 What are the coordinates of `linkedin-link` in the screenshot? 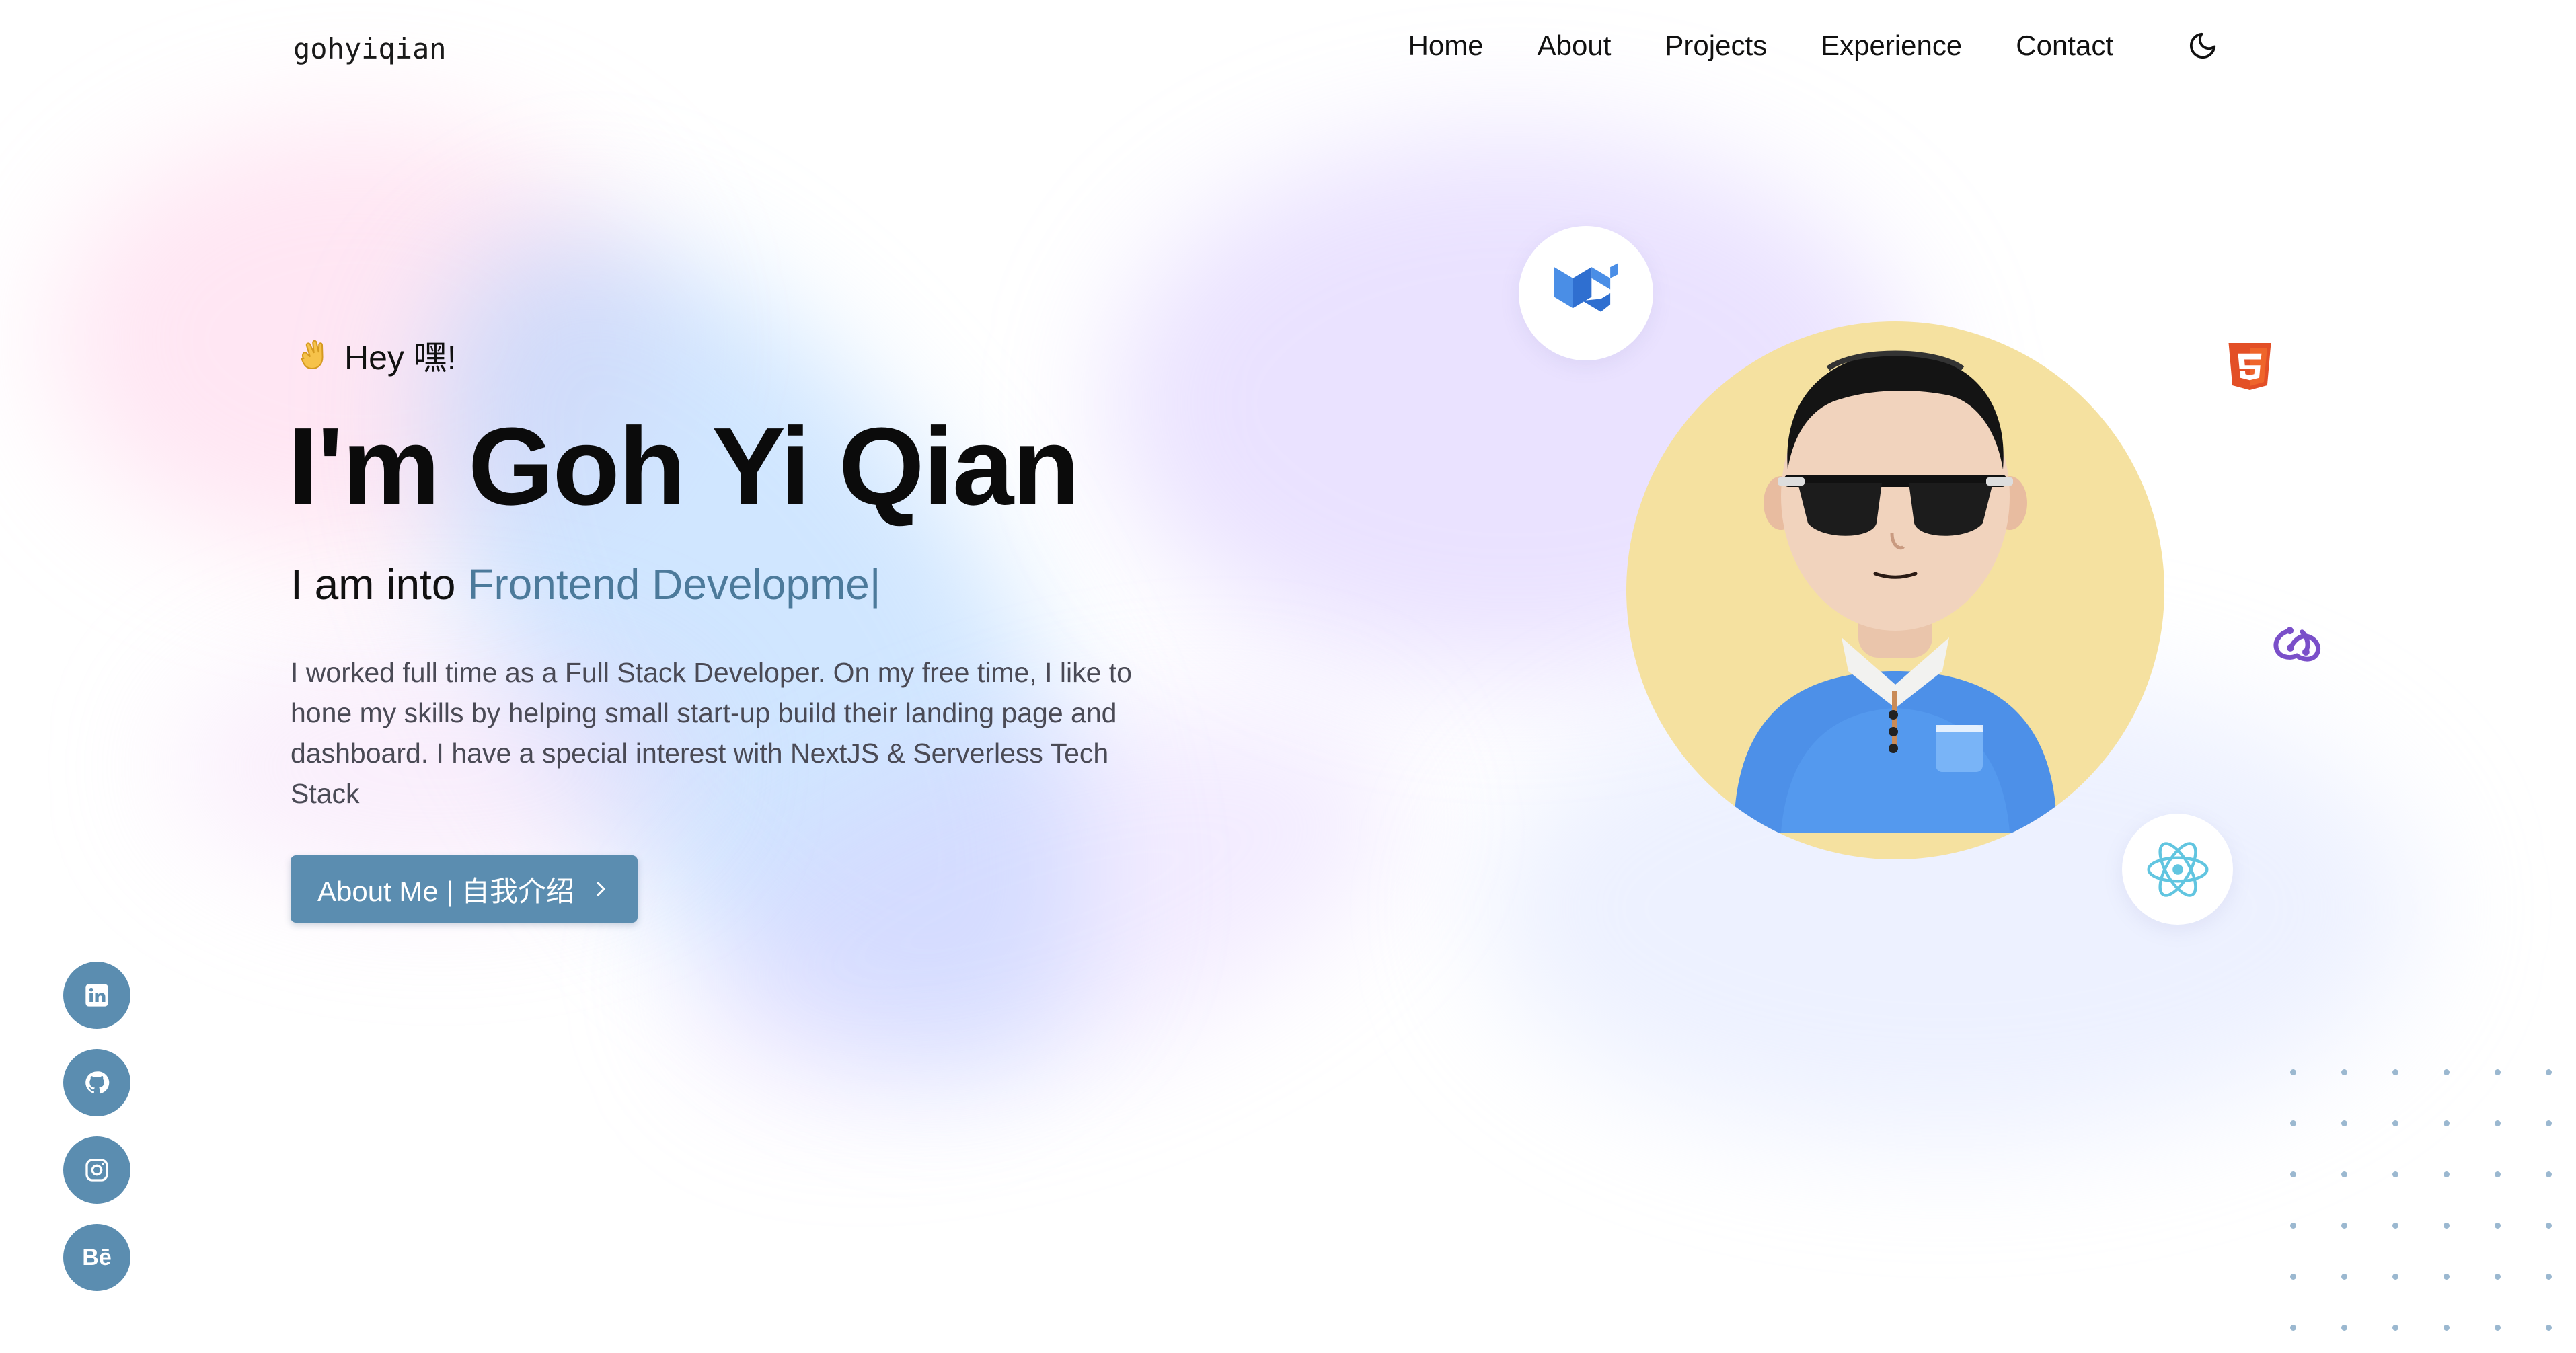 It's located at (96, 995).